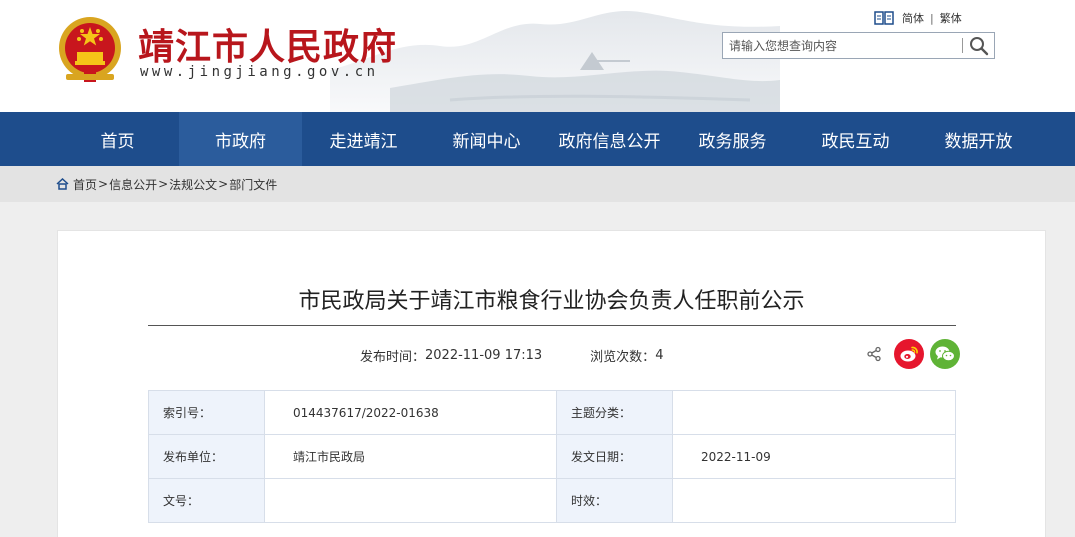 The image size is (1075, 537). What do you see at coordinates (206, 456) in the screenshot?
I see `unit-label: 发布单位：` at bounding box center [206, 456].